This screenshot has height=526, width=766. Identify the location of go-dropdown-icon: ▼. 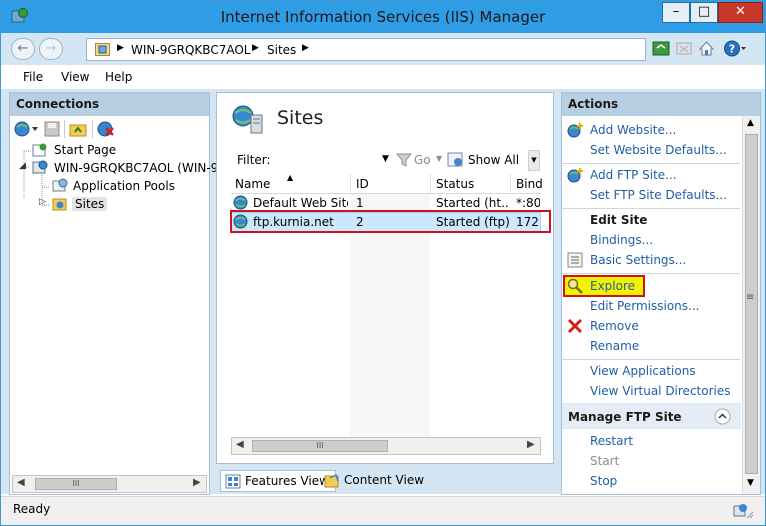
(439, 158).